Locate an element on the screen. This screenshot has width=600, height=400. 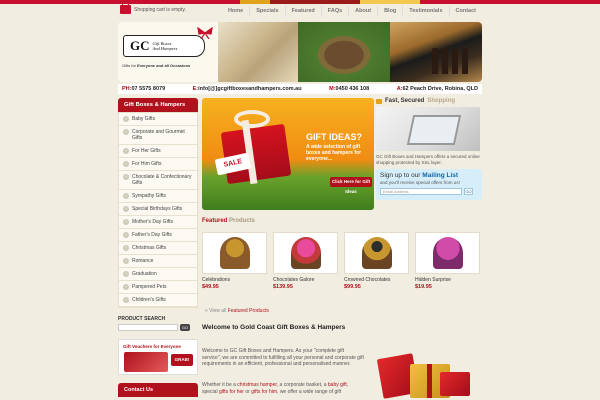
product-price: $139.95 is located at coordinates (283, 287).